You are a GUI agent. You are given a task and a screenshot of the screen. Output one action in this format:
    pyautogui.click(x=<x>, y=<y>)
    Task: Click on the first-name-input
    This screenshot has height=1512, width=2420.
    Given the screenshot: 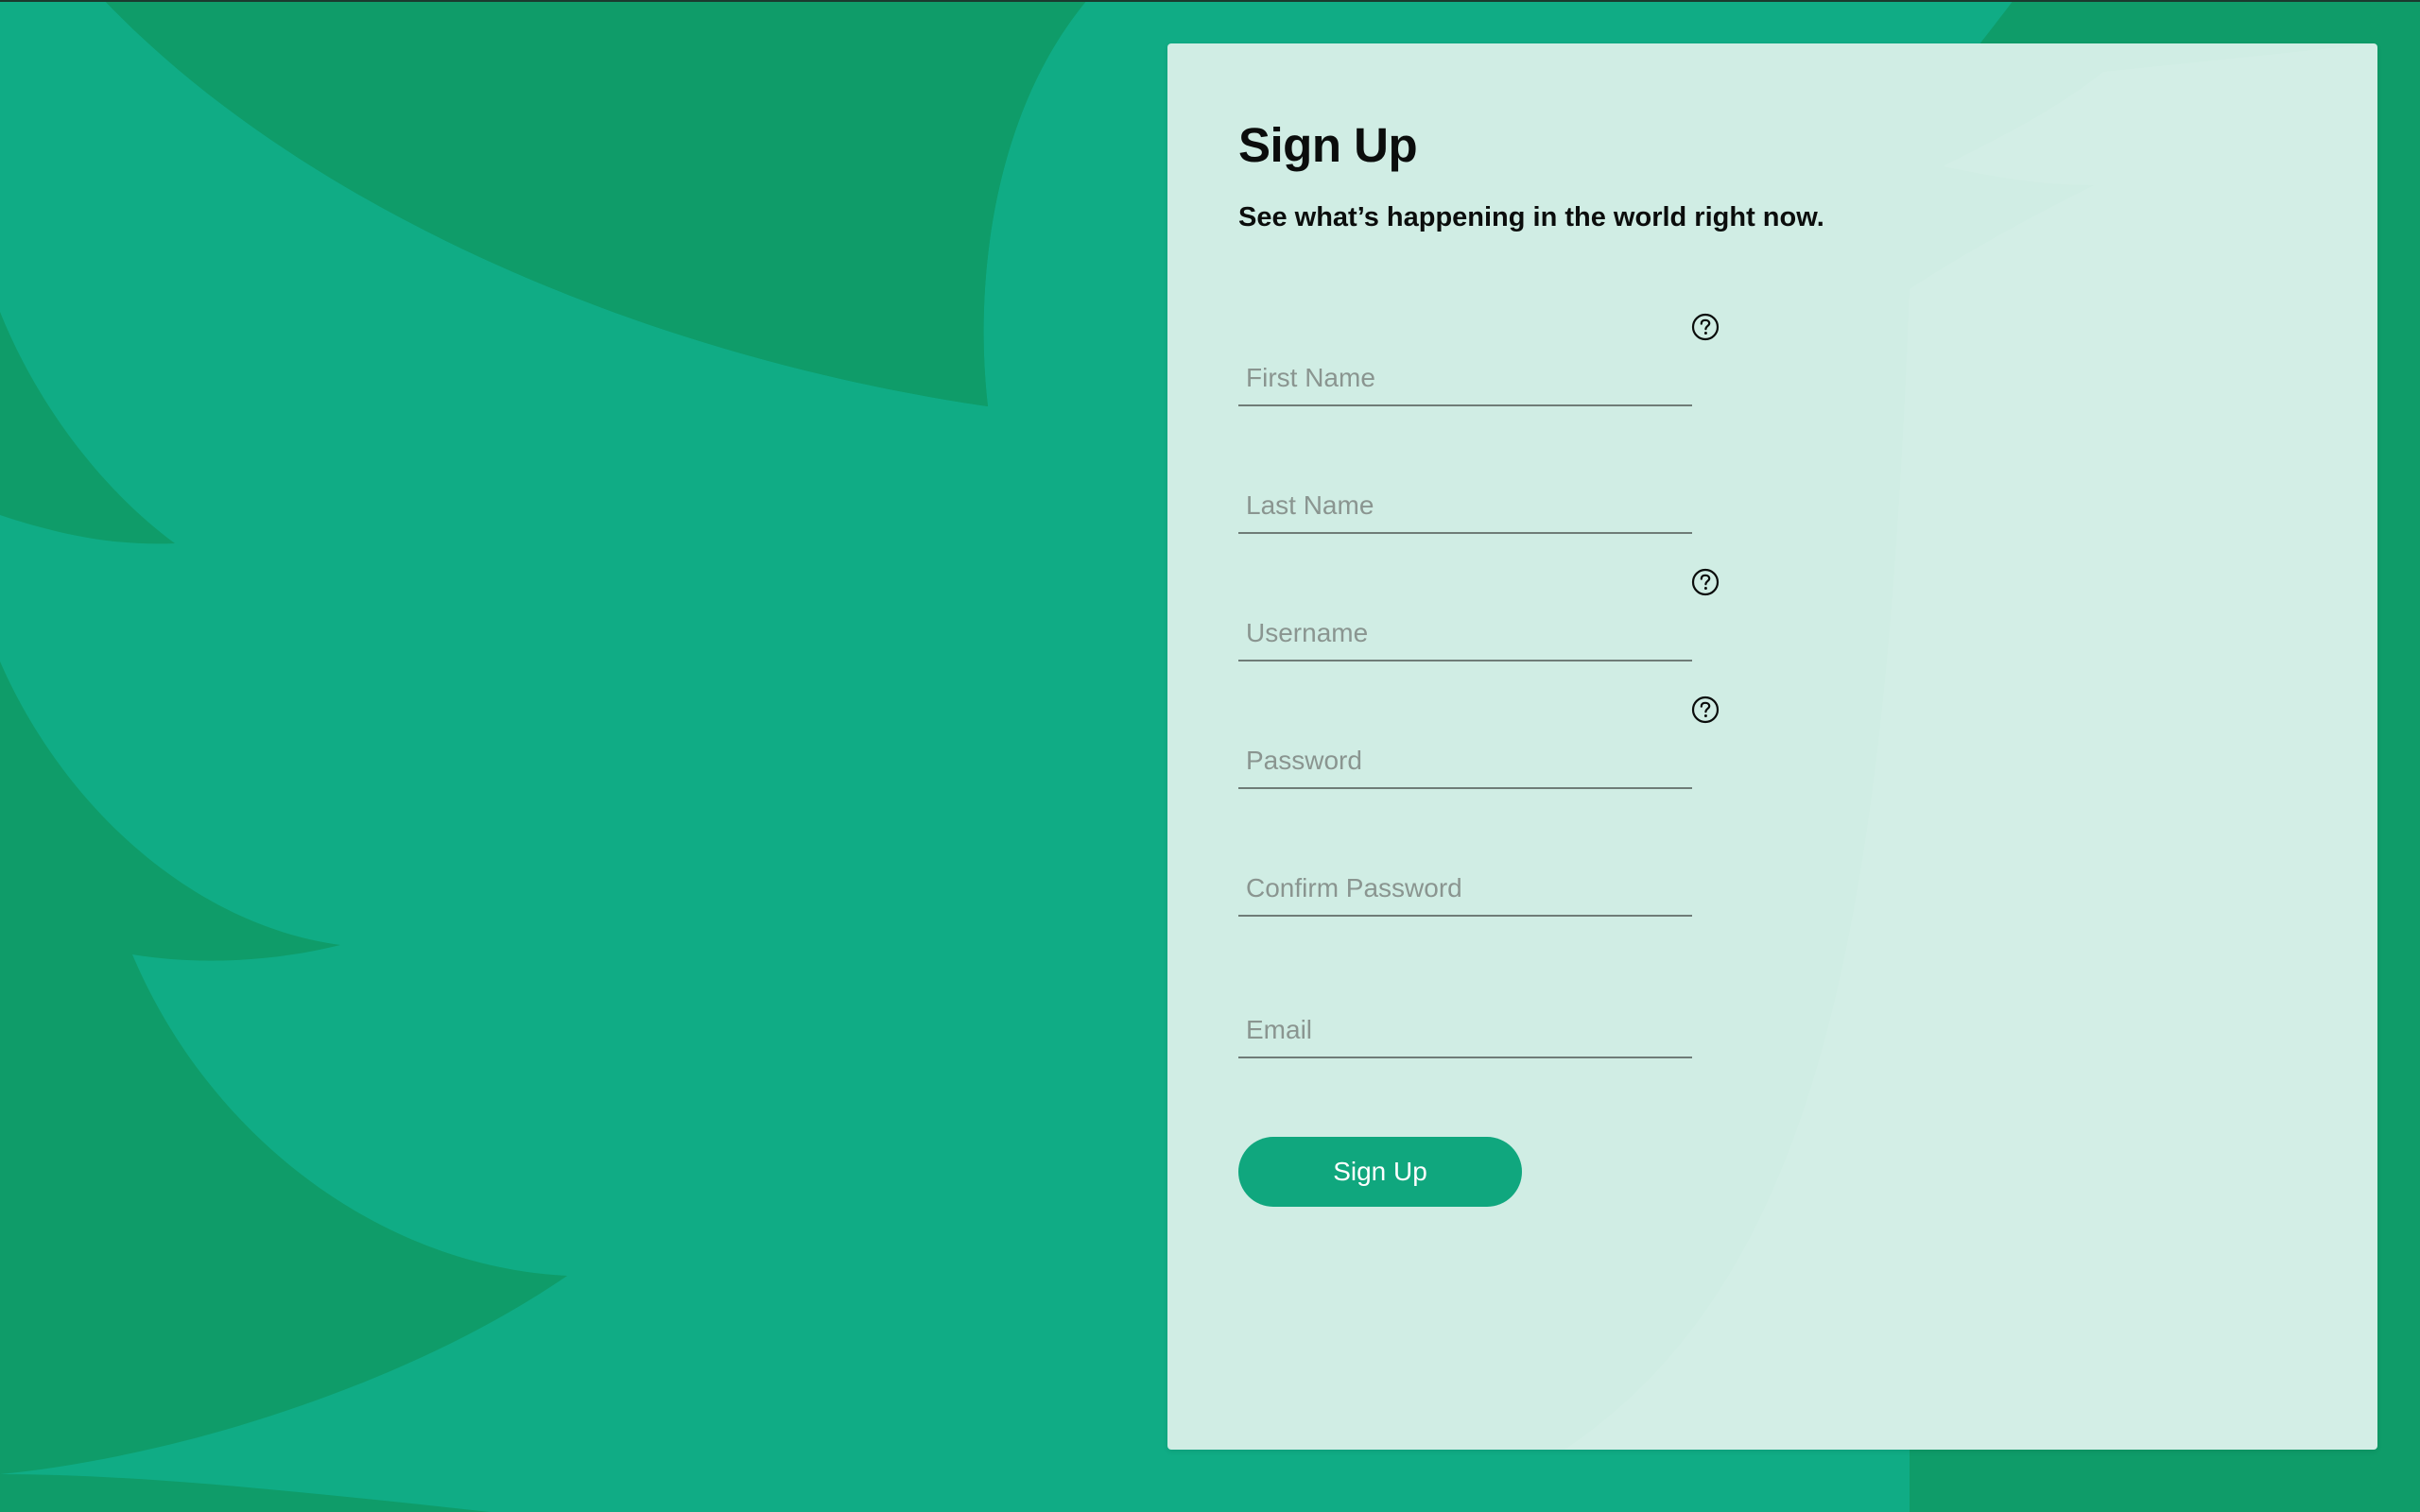 What is the action you would take?
    pyautogui.click(x=1465, y=380)
    